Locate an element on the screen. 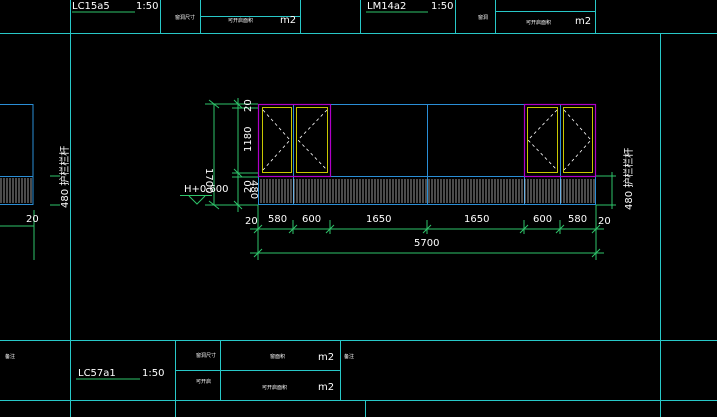 The width and height of the screenshot is (717, 417). bottom-label-2: 可开启 is located at coordinates (203, 381).